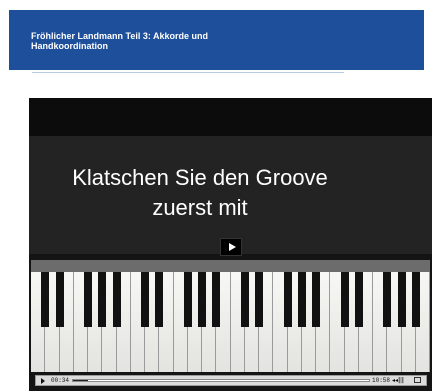 This screenshot has width=432, height=391. What do you see at coordinates (381, 380) in the screenshot?
I see `total-time: 10:58` at bounding box center [381, 380].